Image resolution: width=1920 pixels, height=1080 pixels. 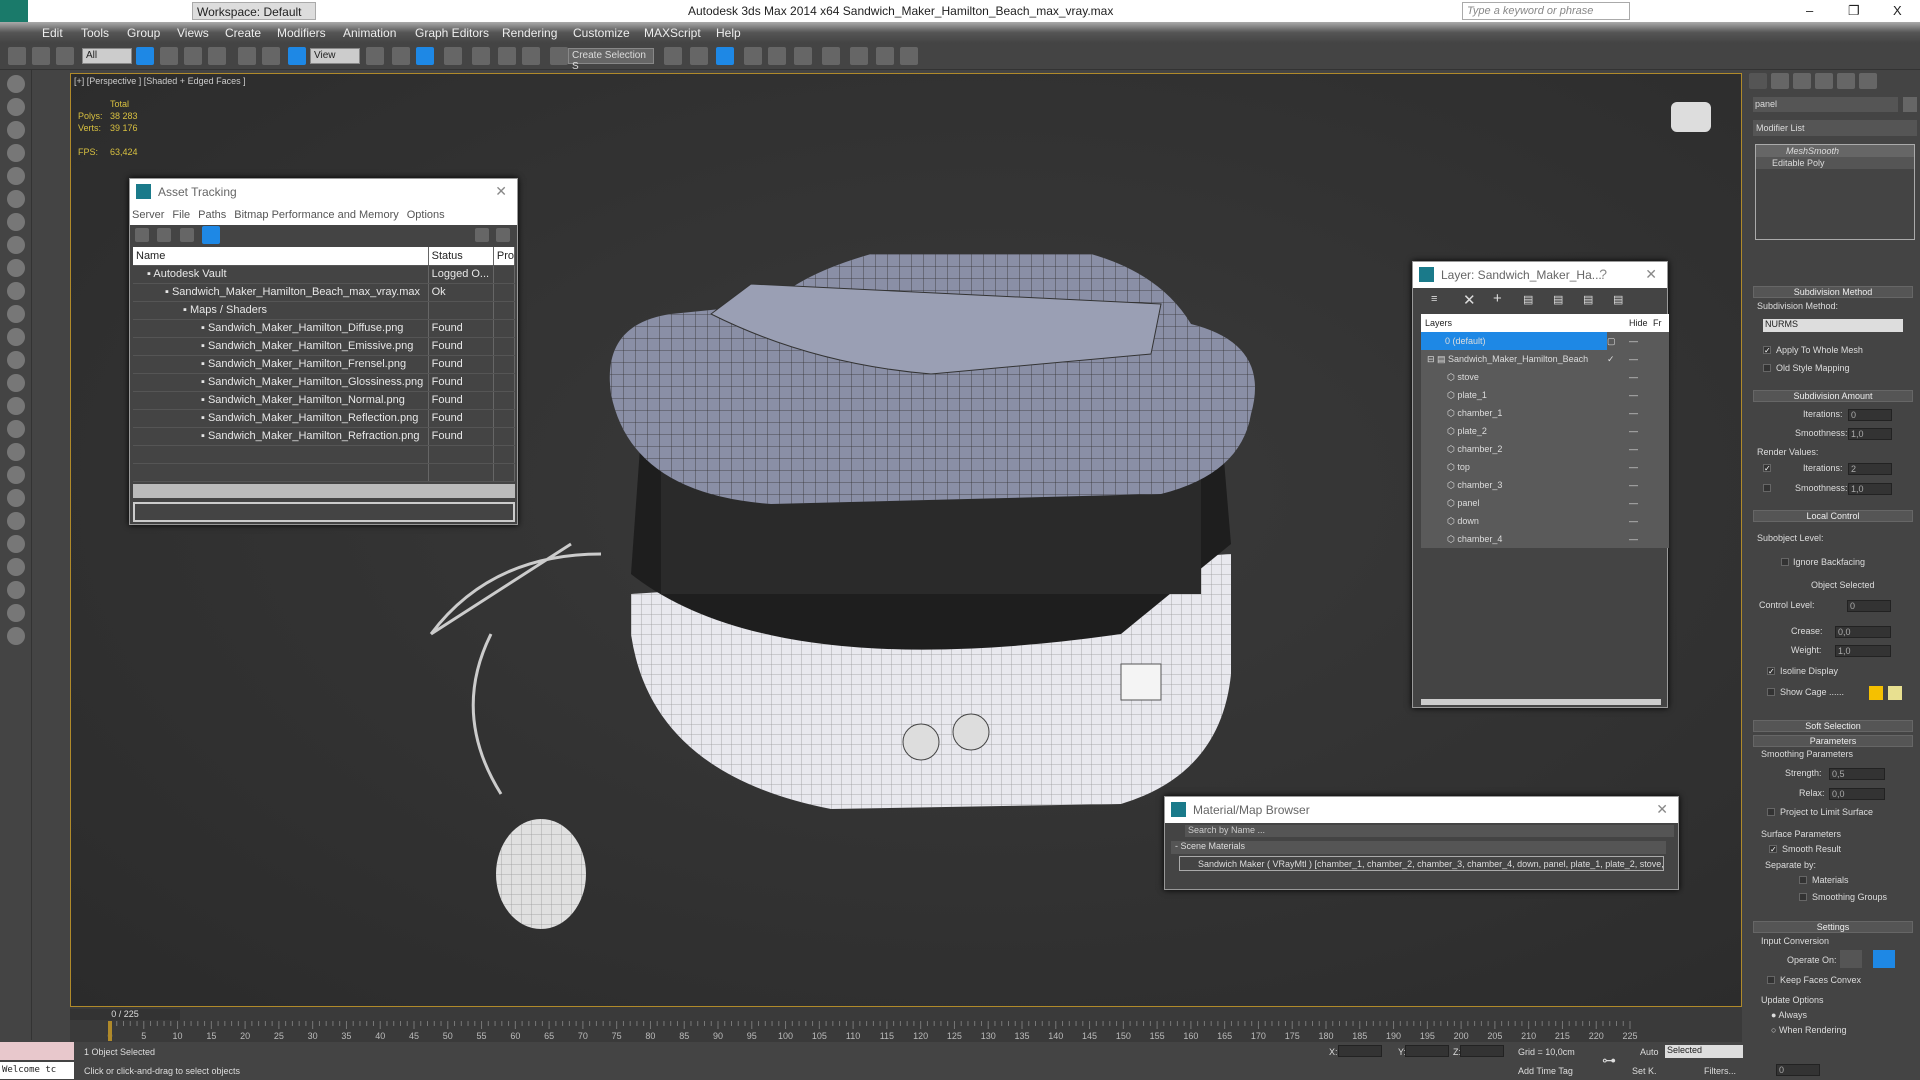 What do you see at coordinates (1851, 959) in the screenshot?
I see `operate-on-faces-button` at bounding box center [1851, 959].